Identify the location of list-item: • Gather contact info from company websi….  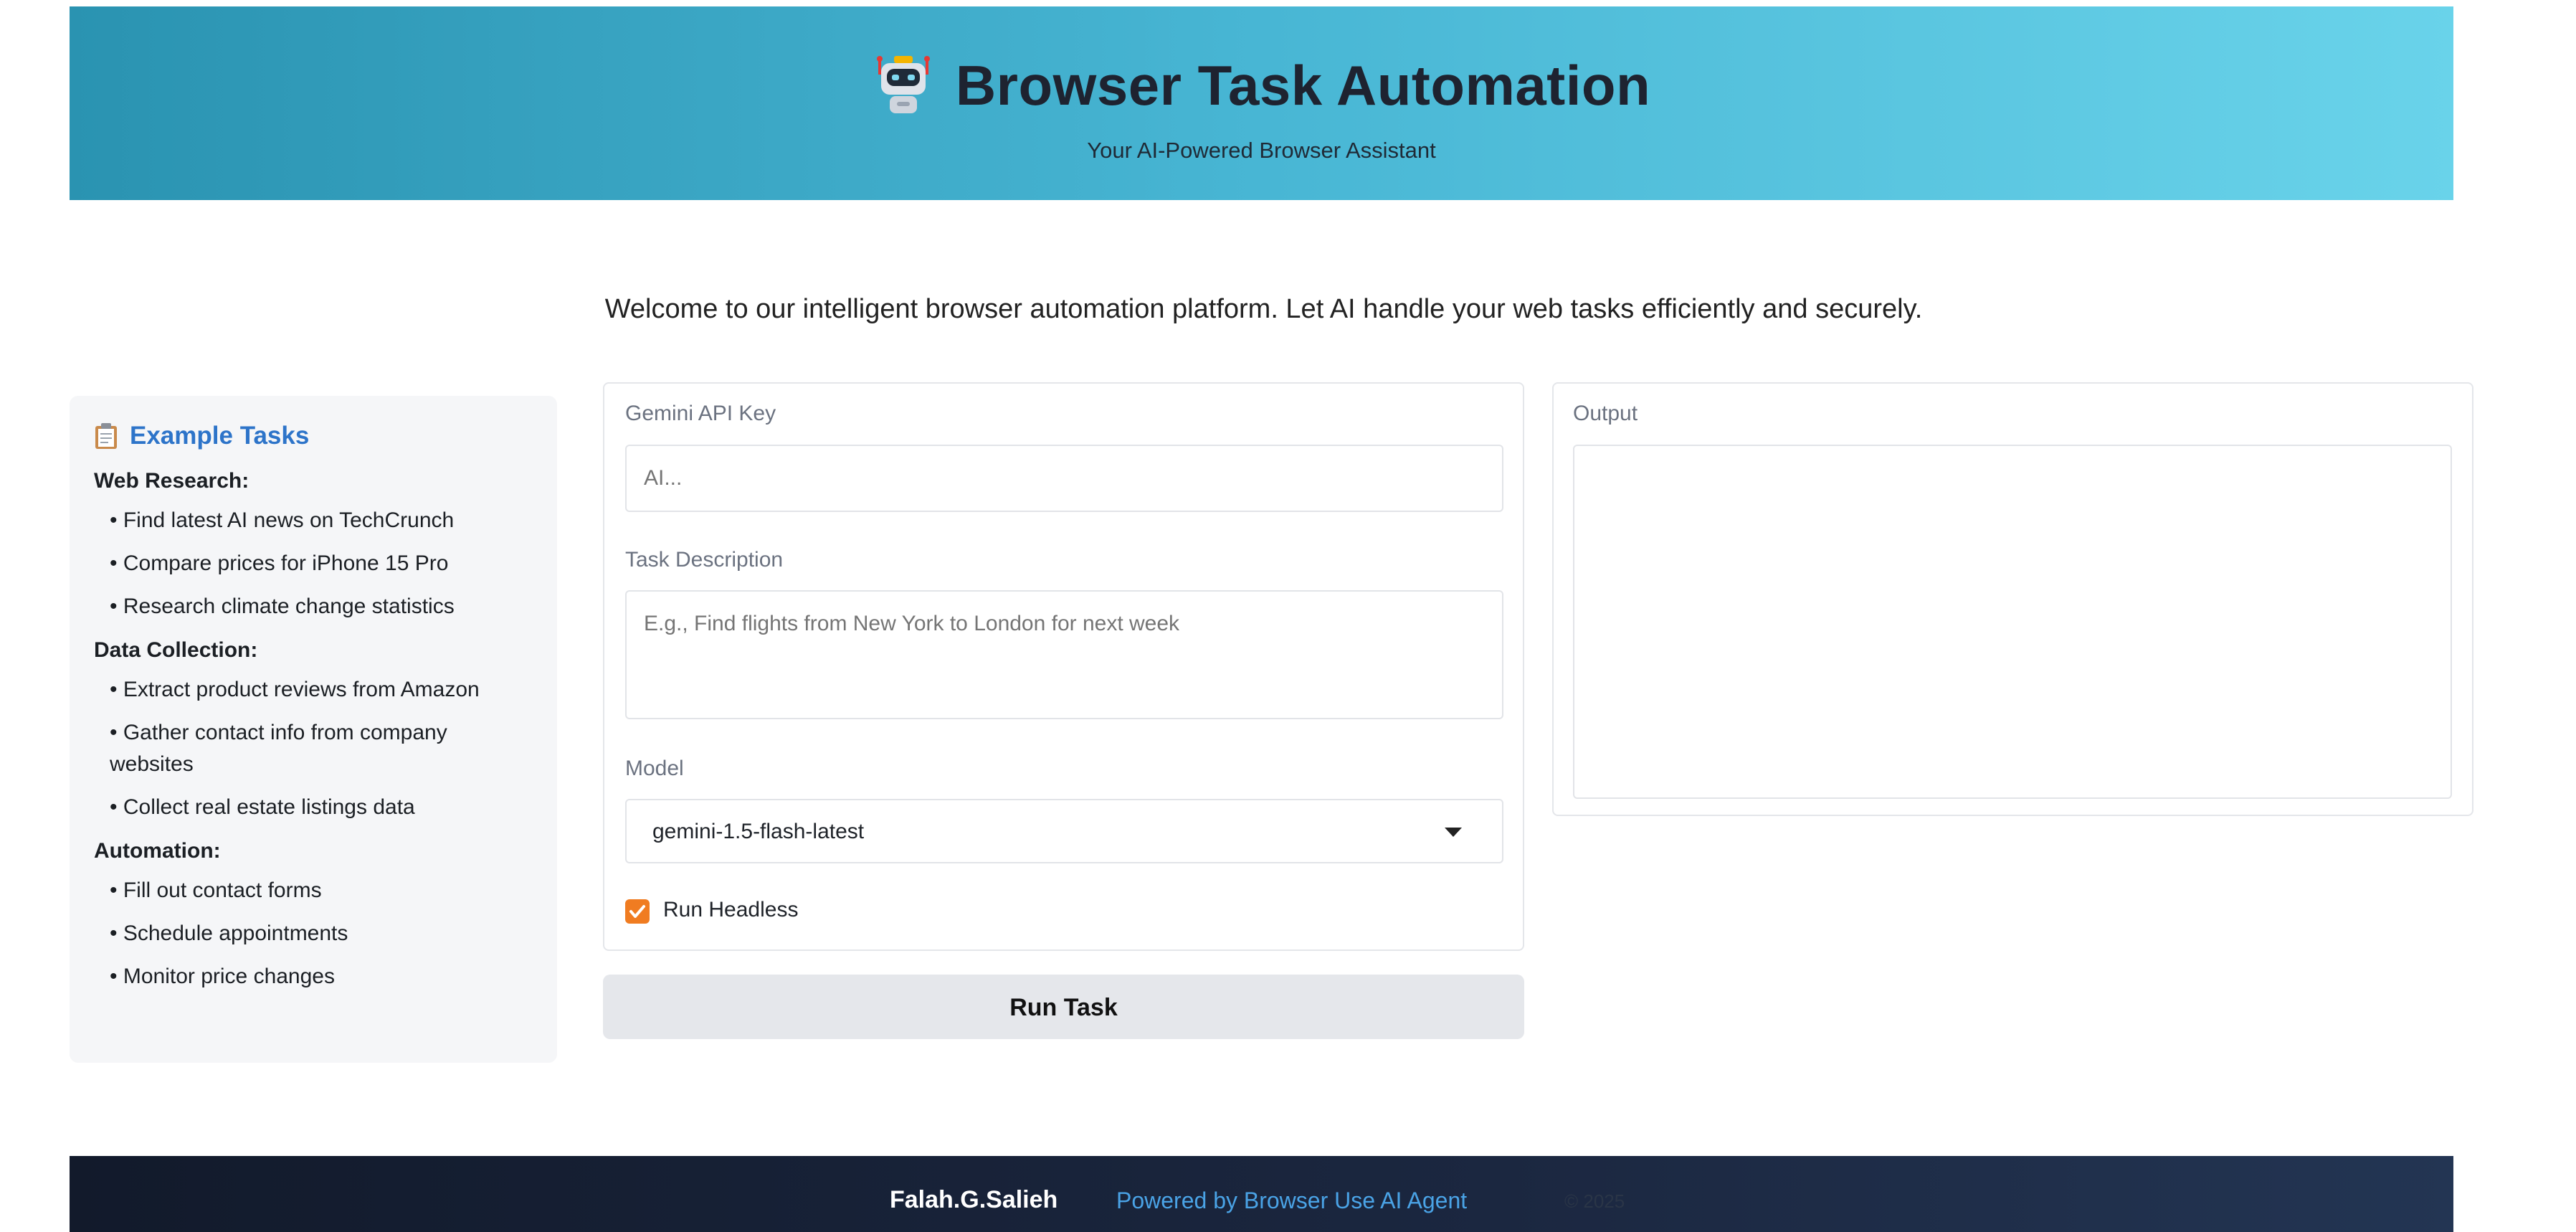
(278, 748).